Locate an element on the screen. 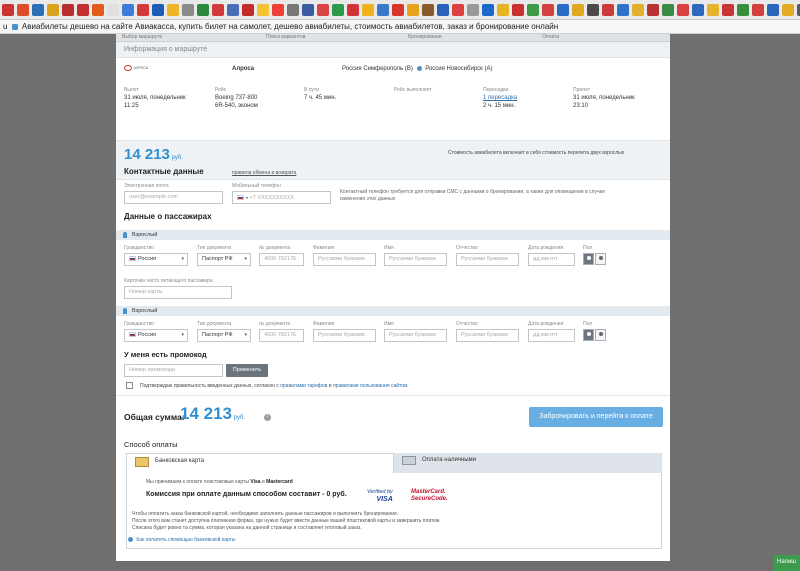 The height and width of the screenshot is (571, 800). how-to-pay-link: Как оплатить спомощью банковской карты is located at coordinates (185, 540).